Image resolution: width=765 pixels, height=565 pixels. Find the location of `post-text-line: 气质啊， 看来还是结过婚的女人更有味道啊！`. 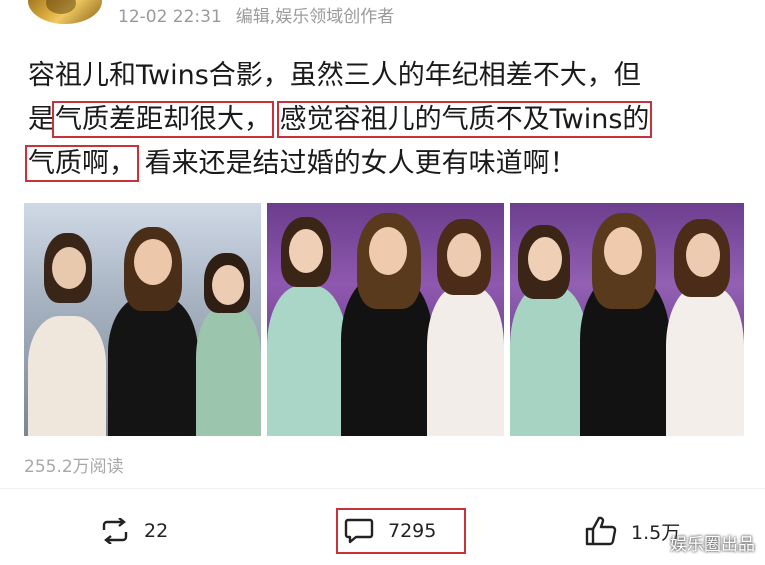

post-text-line: 气质啊， 看来还是结过婚的女人更有味道啊！ is located at coordinates (386, 164).